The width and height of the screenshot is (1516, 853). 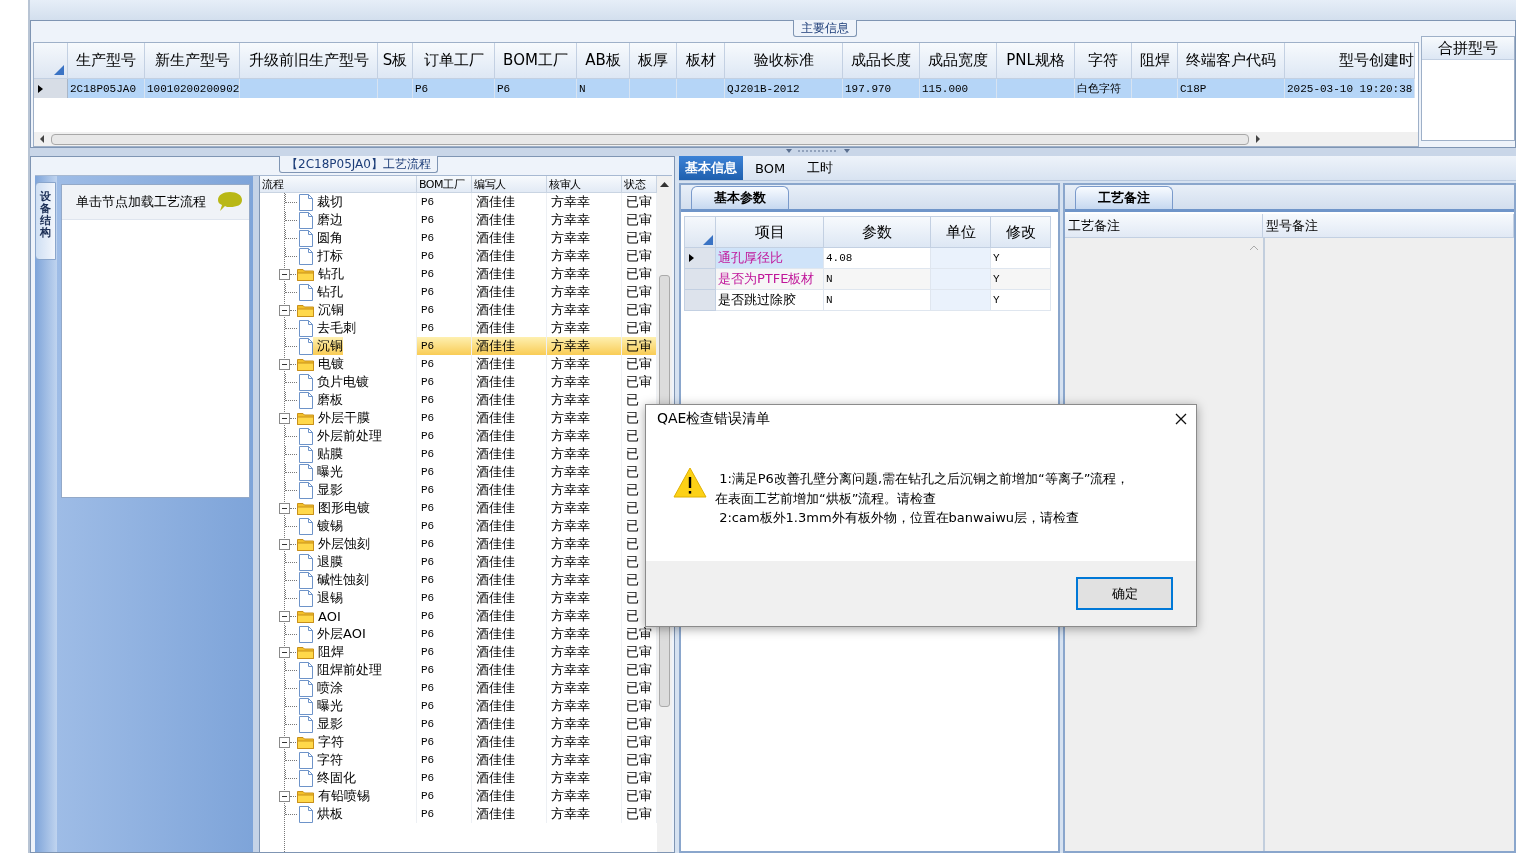 I want to click on table-cell-text: 外层干膜, so click(x=343, y=418).